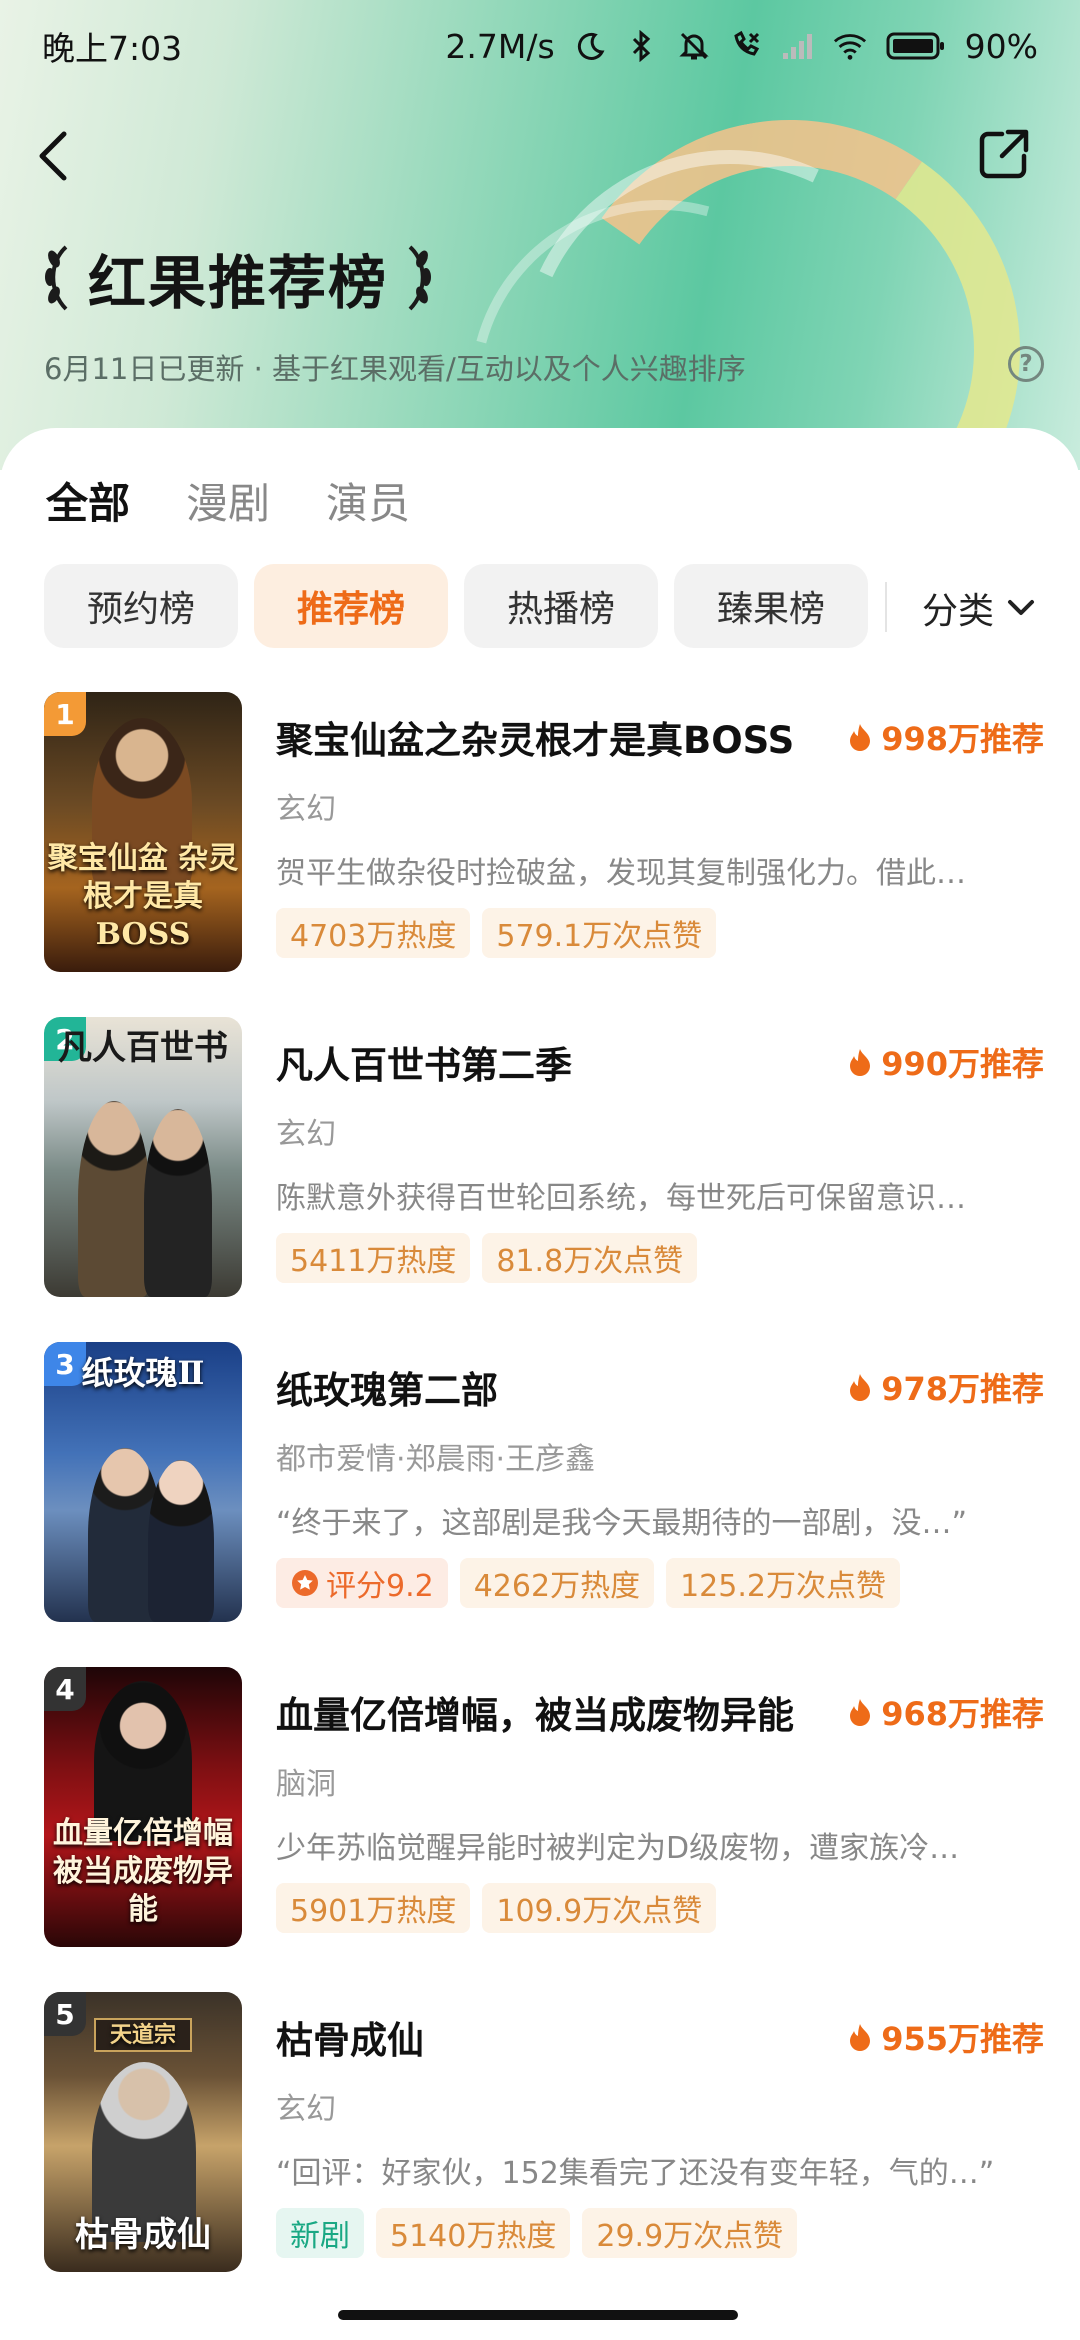 This screenshot has width=1080, height=2340. What do you see at coordinates (373, 1908) in the screenshot?
I see `heat-tag: 5901万热度` at bounding box center [373, 1908].